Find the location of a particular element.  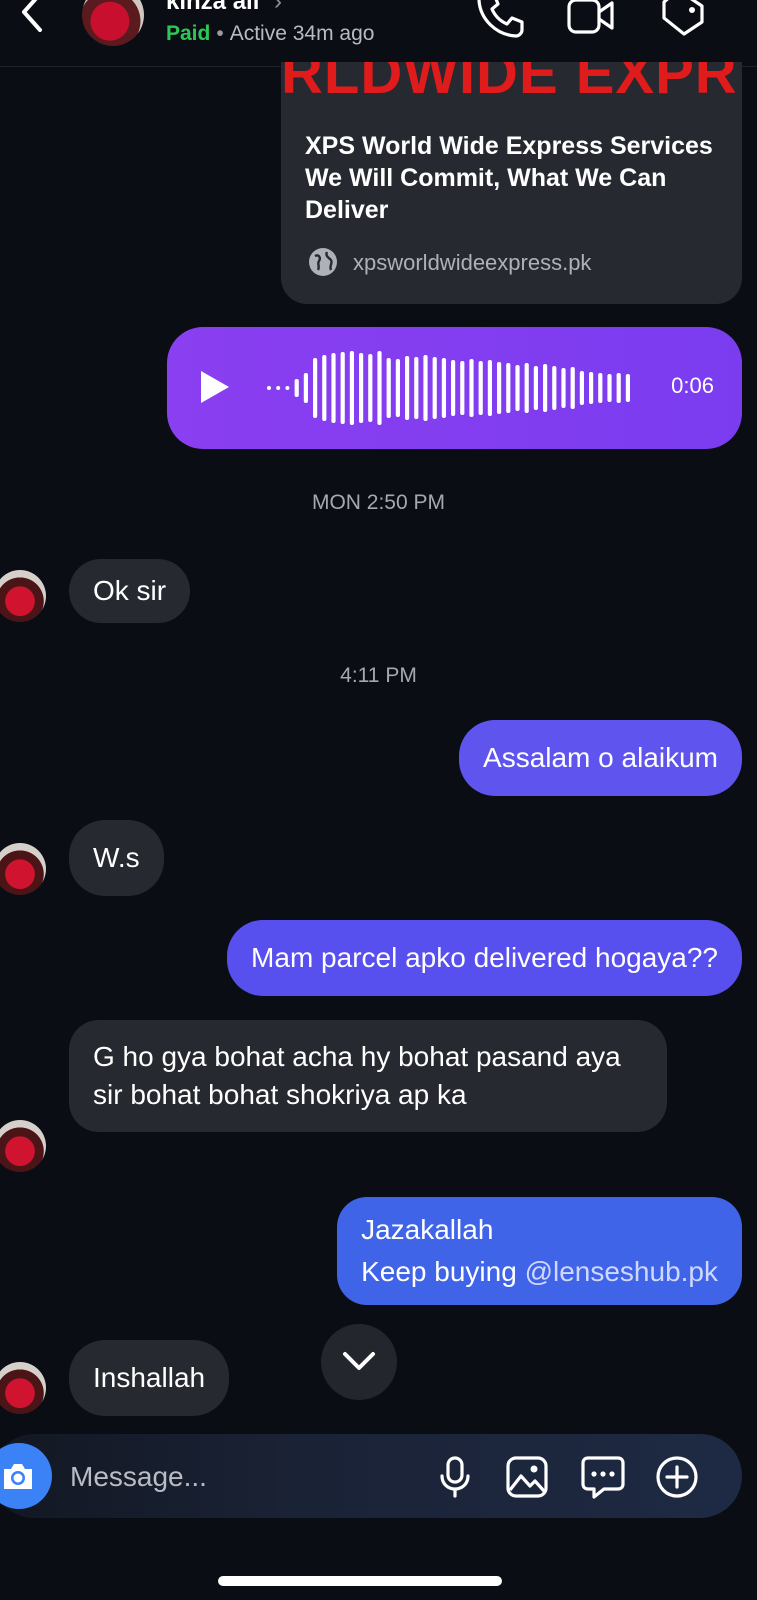

microphone-icon is located at coordinates (455, 1477).